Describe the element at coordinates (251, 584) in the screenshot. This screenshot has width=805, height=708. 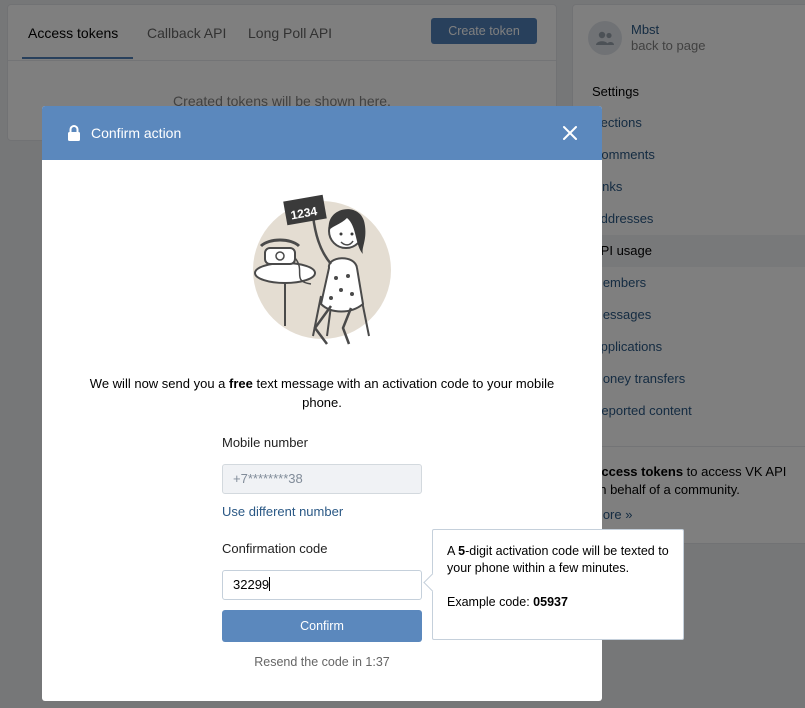
I see `confirmation-code-value: 32299` at that location.